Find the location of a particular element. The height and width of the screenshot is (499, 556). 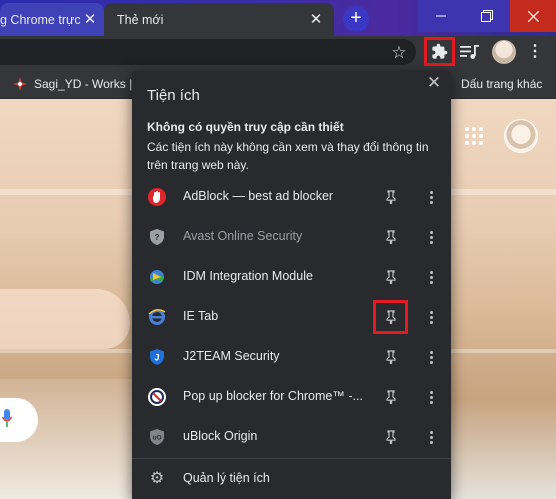

extension-name: Avast Online Security is located at coordinates (243, 236).